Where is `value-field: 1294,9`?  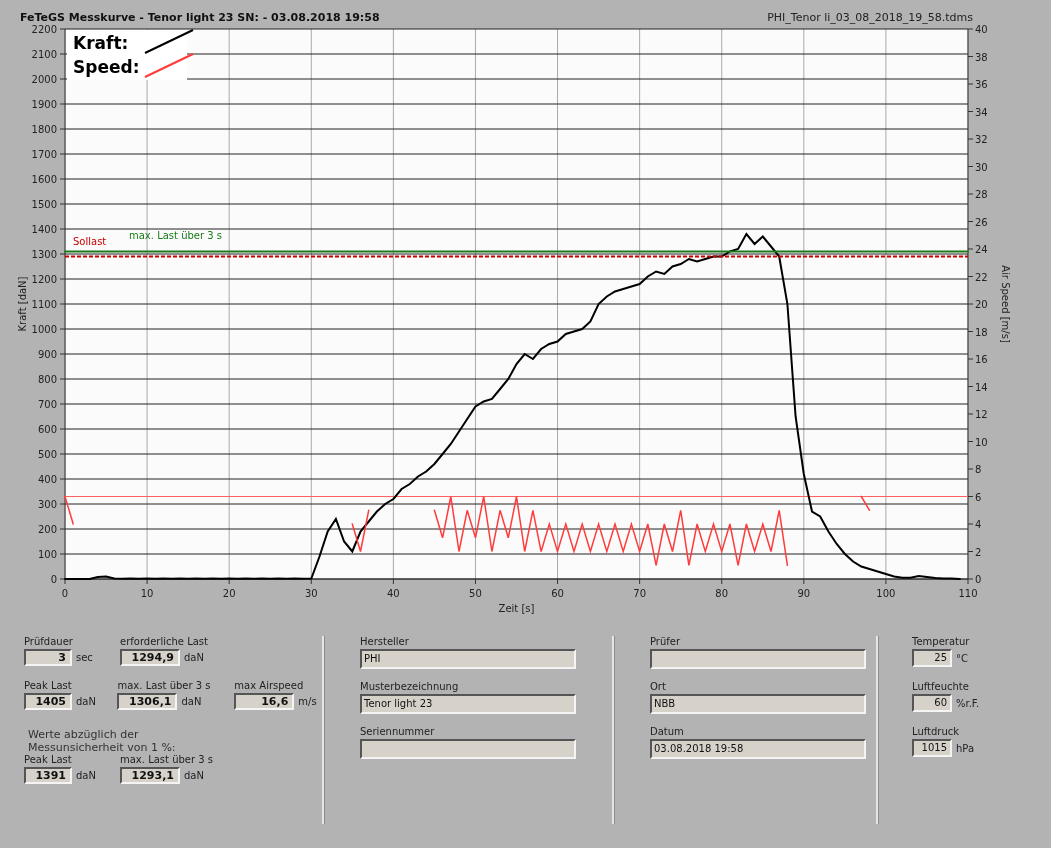 value-field: 1294,9 is located at coordinates (150, 657).